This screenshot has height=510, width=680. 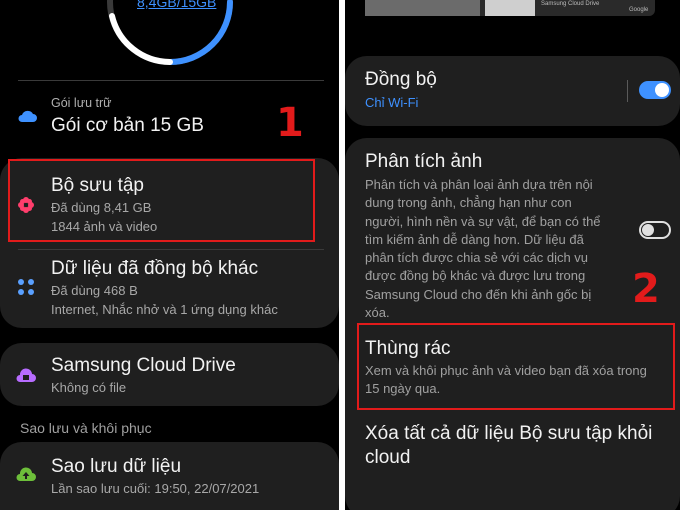 I want to click on section-backup-title: Sao lưu và khôi phục, so click(x=86, y=428).